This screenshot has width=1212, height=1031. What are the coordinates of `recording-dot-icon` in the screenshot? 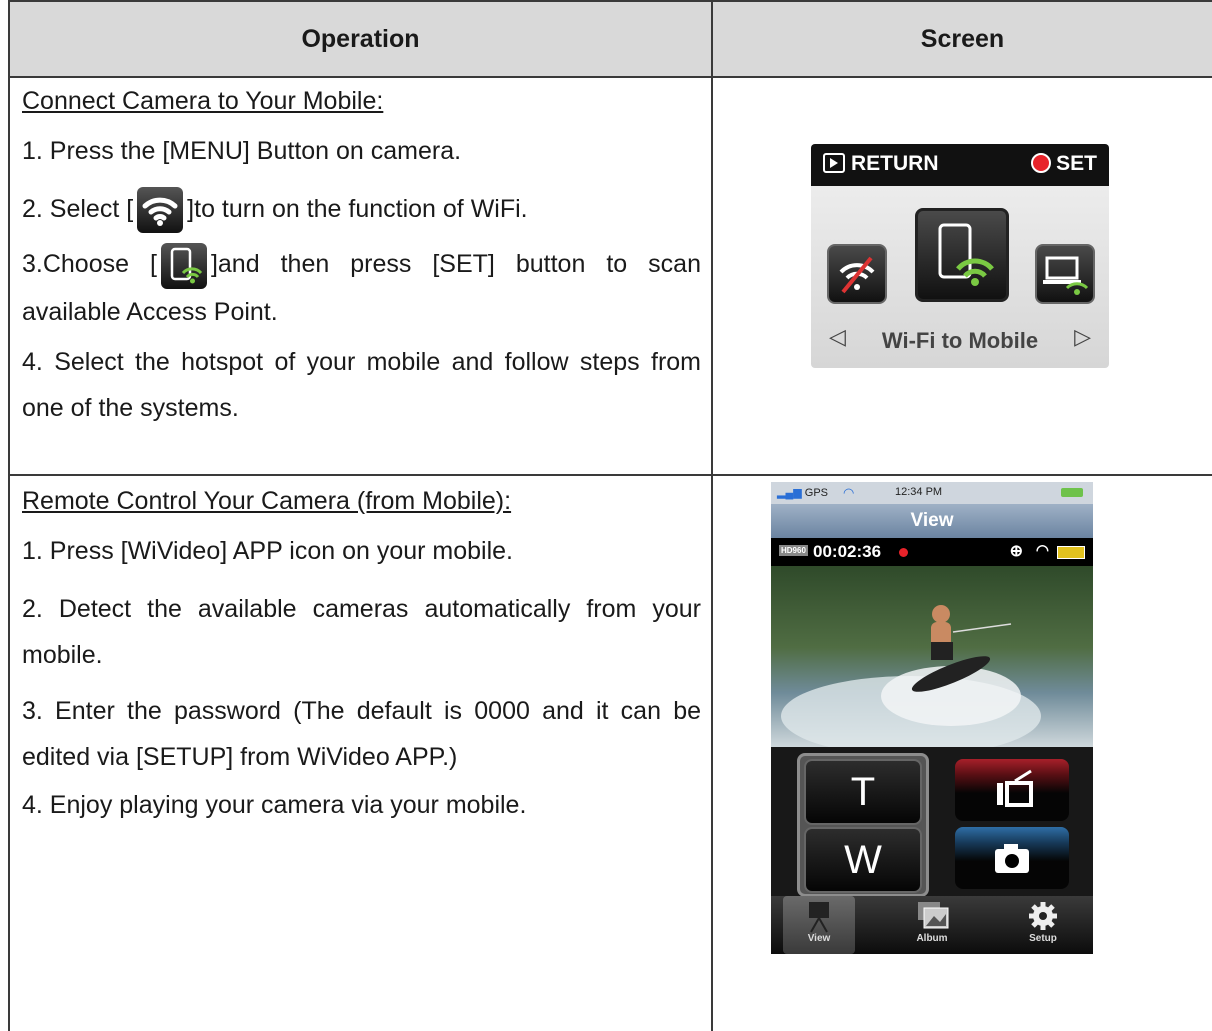 It's located at (903, 552).